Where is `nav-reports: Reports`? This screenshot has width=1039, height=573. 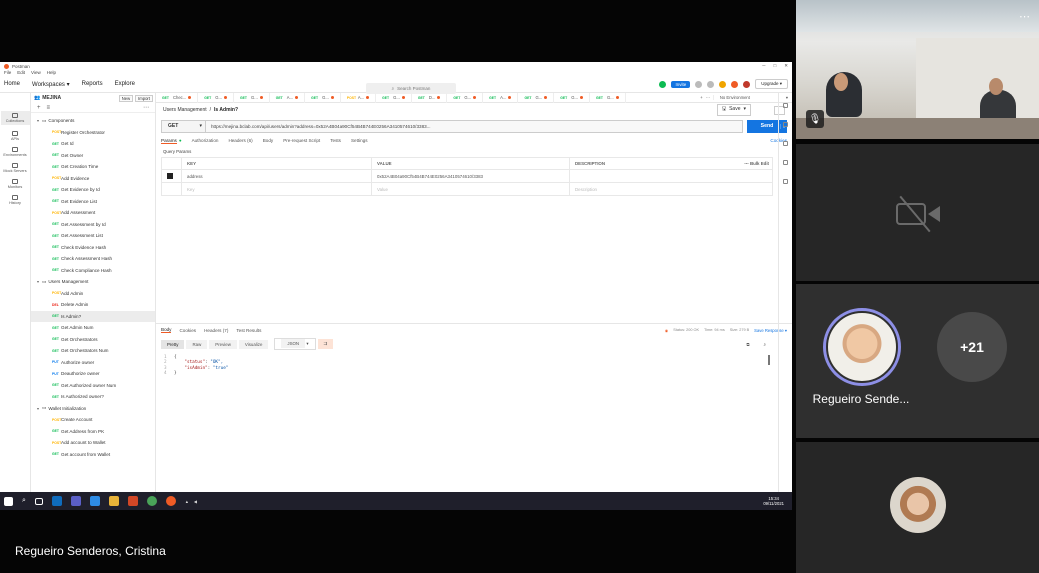 nav-reports: Reports is located at coordinates (92, 84).